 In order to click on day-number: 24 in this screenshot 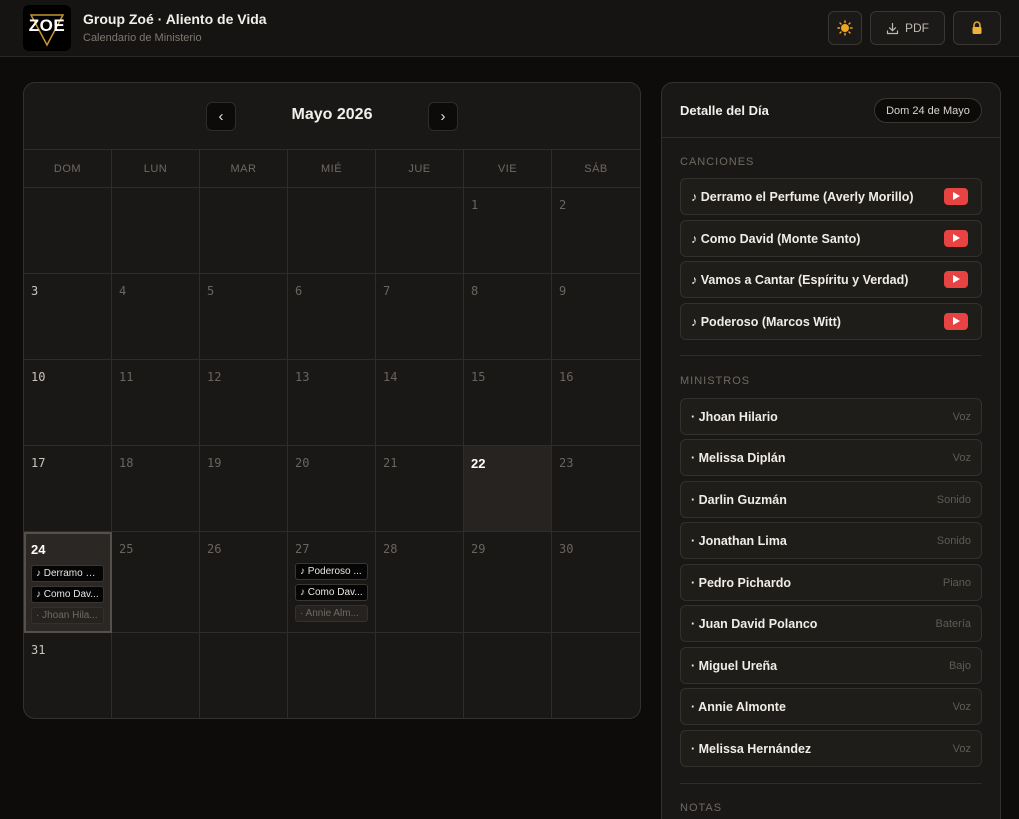, I will do `click(38, 549)`.